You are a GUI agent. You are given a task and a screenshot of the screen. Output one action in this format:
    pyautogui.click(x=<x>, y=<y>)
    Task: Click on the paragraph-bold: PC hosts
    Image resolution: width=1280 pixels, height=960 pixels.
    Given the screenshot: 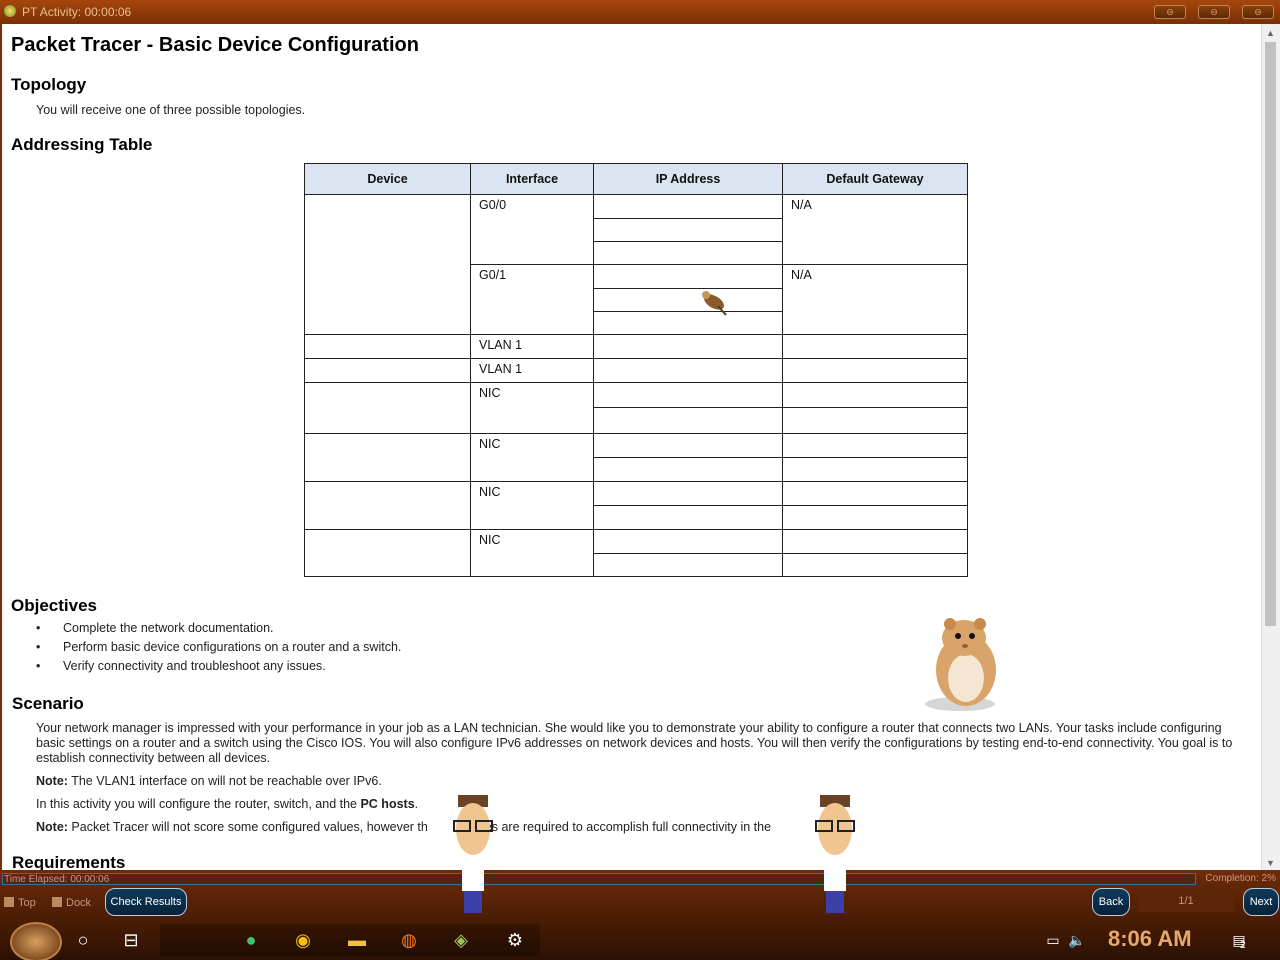 What is the action you would take?
    pyautogui.click(x=387, y=804)
    